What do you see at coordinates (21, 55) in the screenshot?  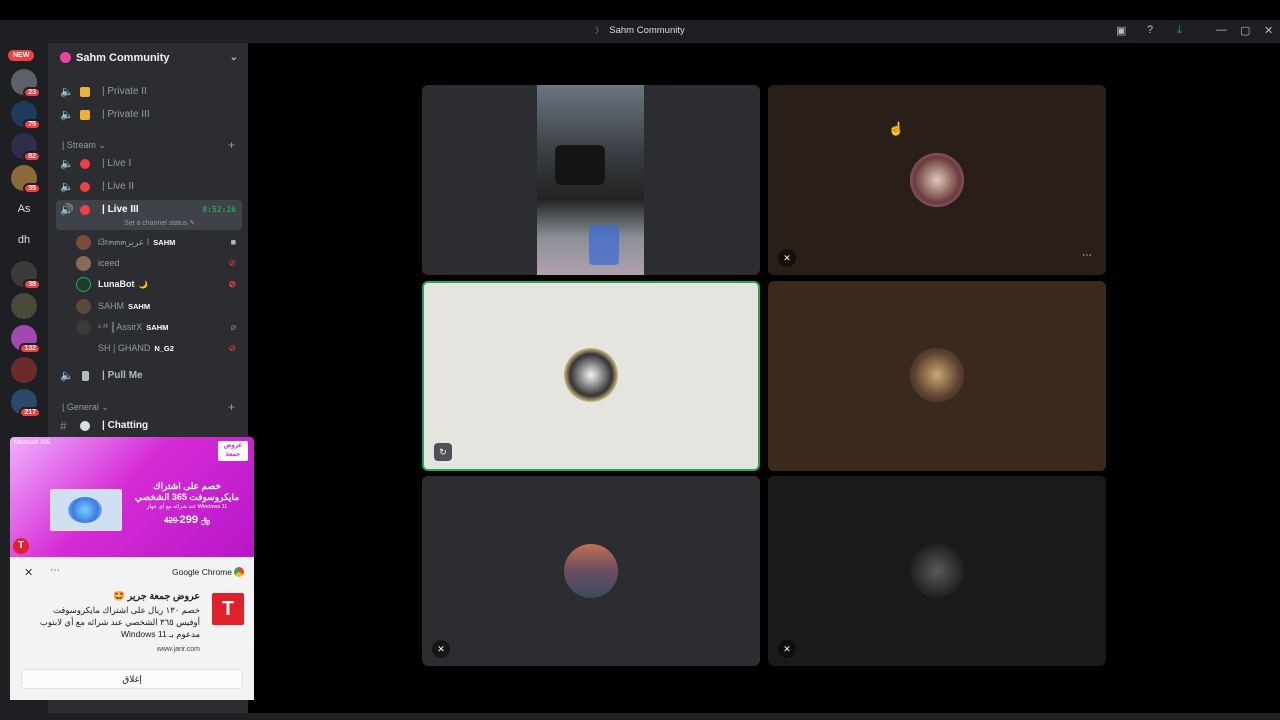 I see `new-badge: NEW` at bounding box center [21, 55].